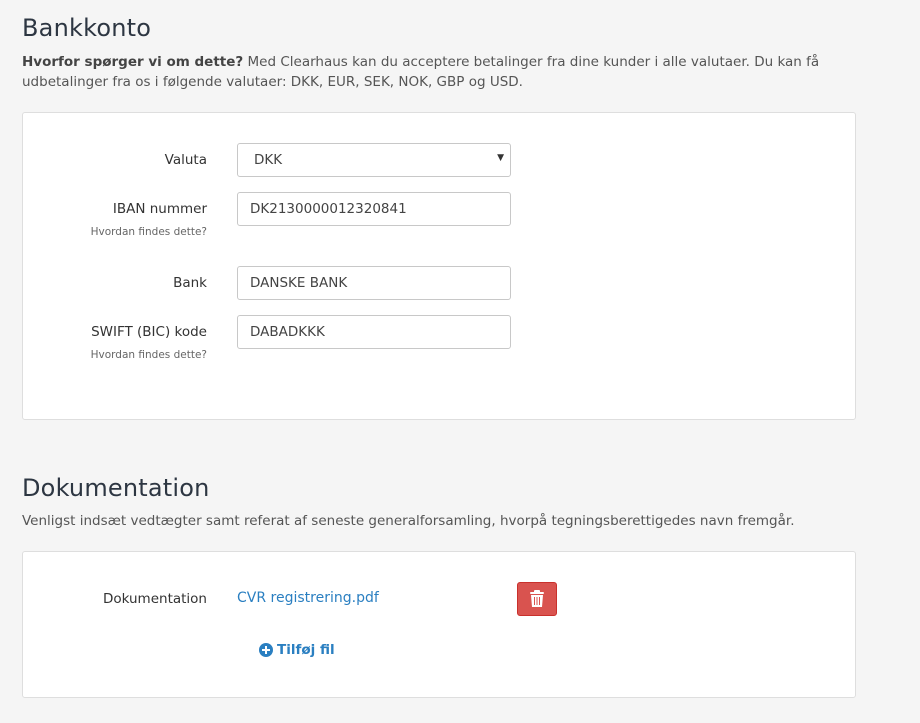  I want to click on trash-icon, so click(537, 598).